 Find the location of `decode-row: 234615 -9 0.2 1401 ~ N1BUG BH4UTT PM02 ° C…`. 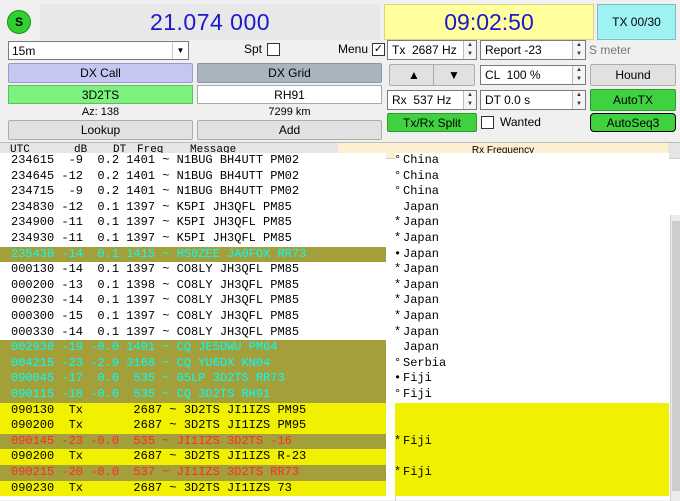

decode-row: 234615 -9 0.2 1401 ~ N1BUG BH4UTT PM02 ° C… is located at coordinates (334, 161).